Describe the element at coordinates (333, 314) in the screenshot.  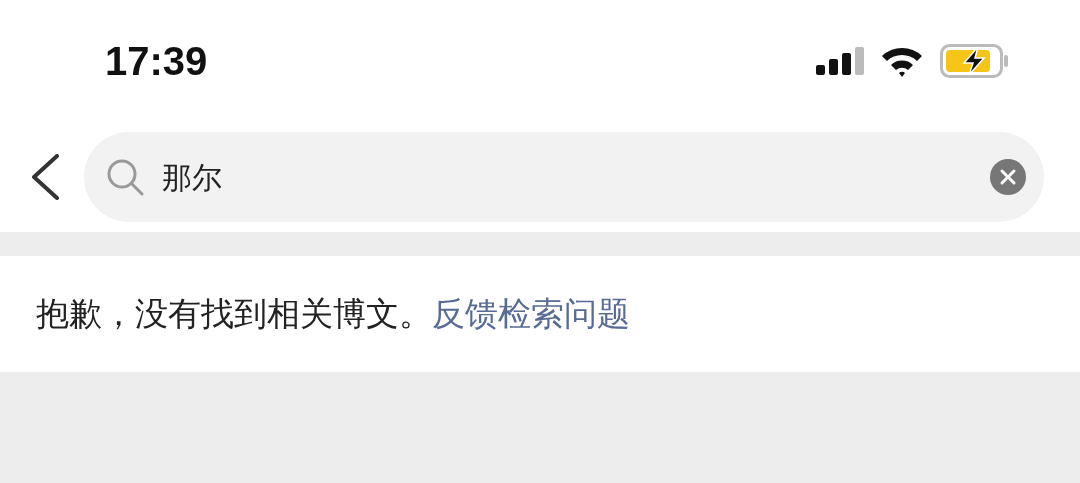
I see `no-results-message: 抱歉，没有找到相关博文。反馈检索问题` at that location.